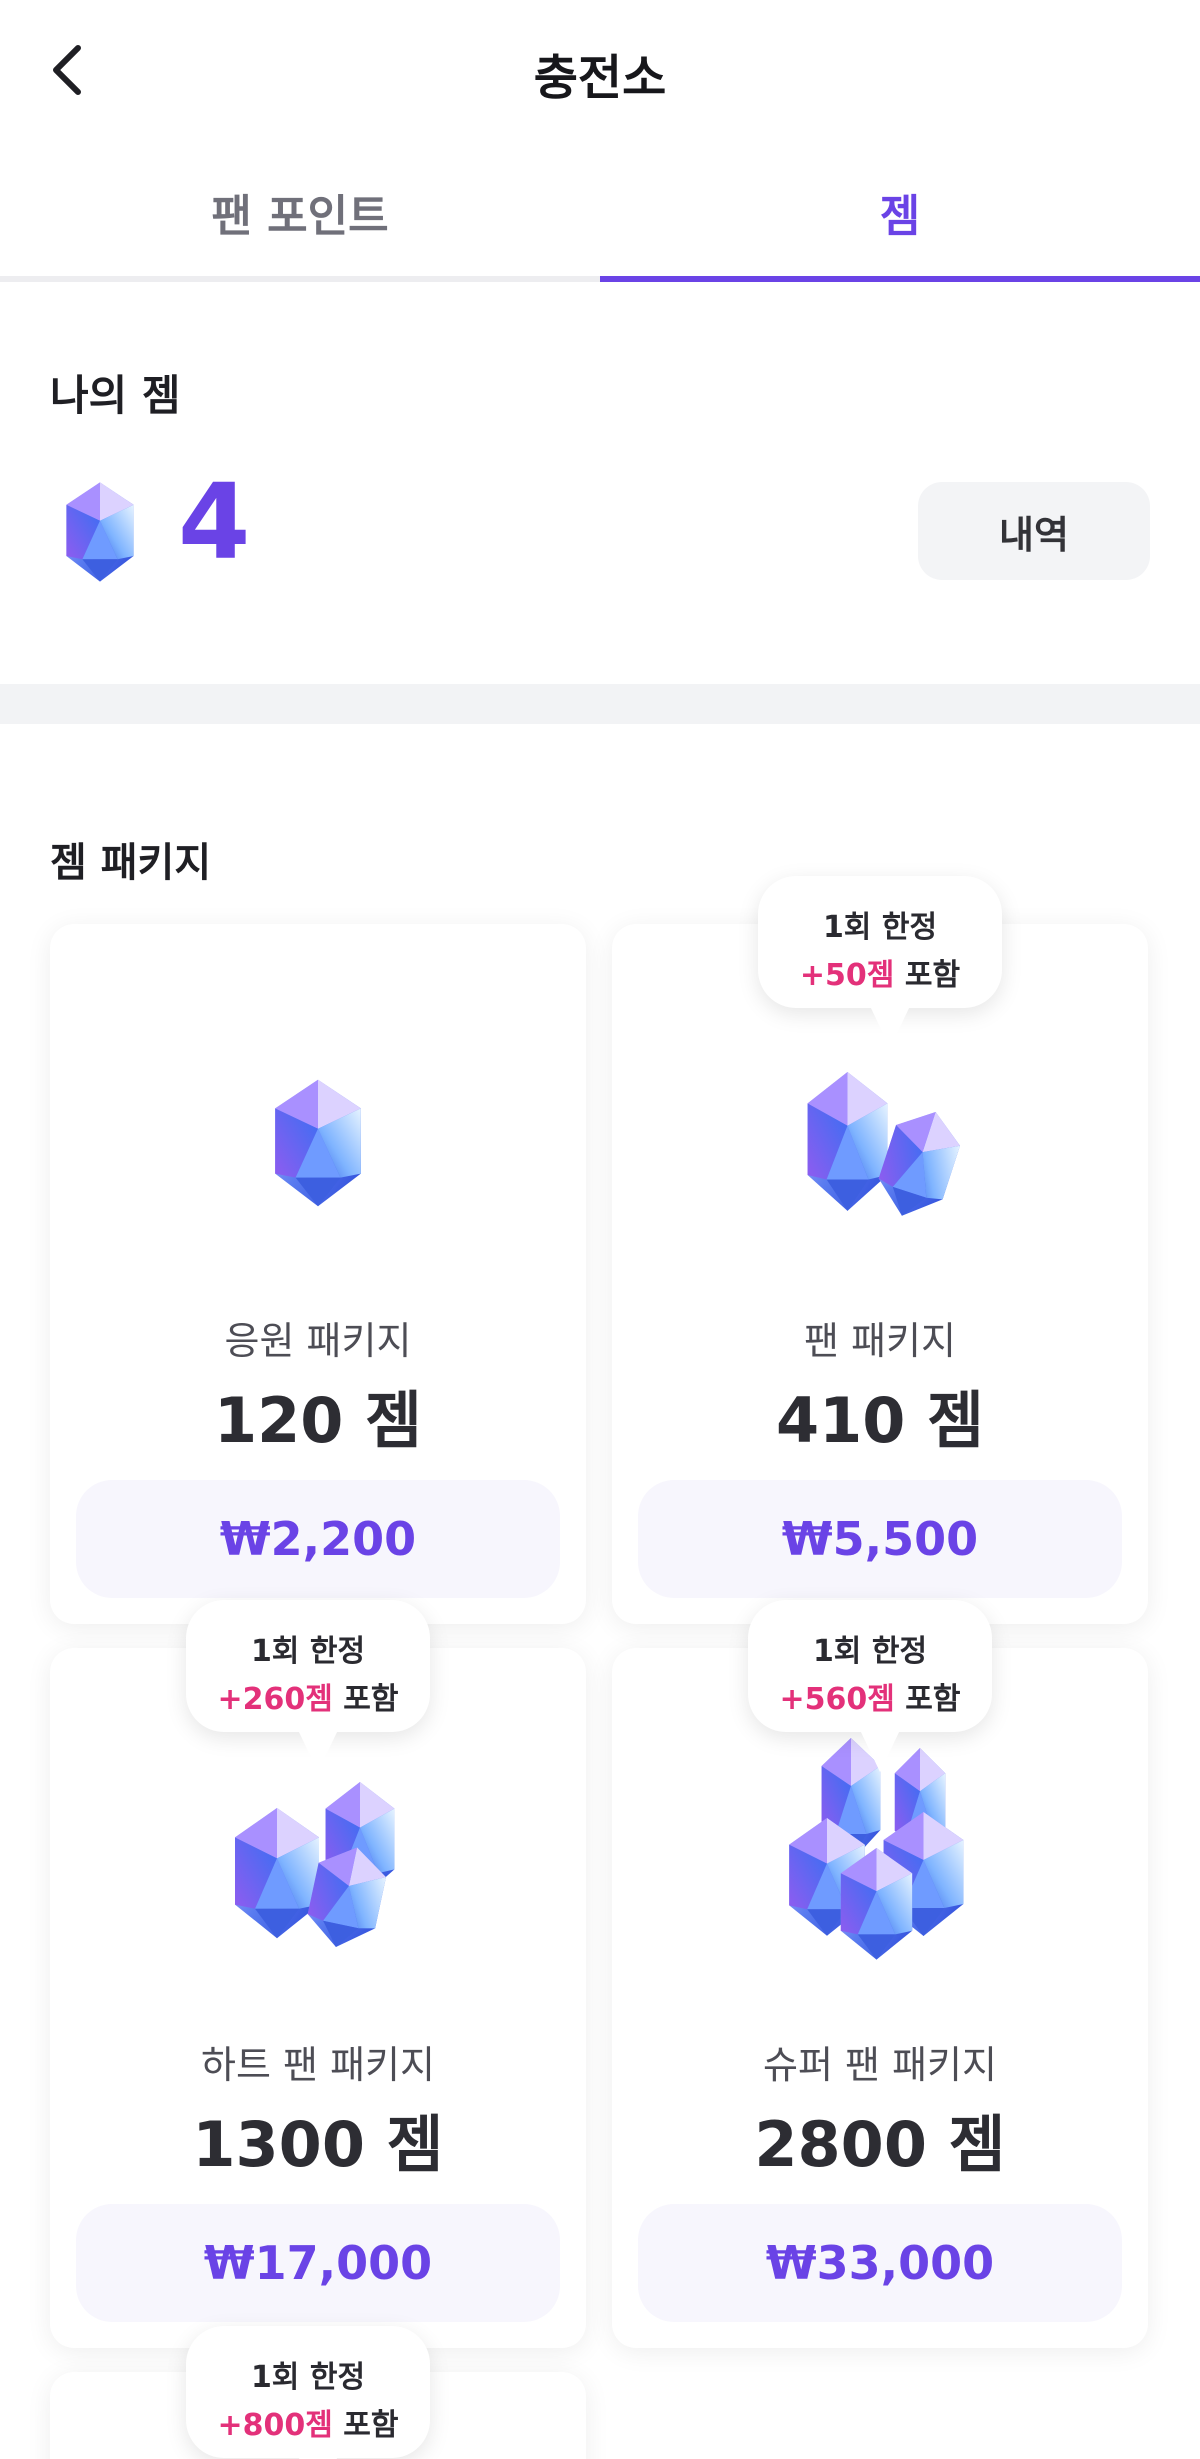  I want to click on page-title: 충전소, so click(600, 78).